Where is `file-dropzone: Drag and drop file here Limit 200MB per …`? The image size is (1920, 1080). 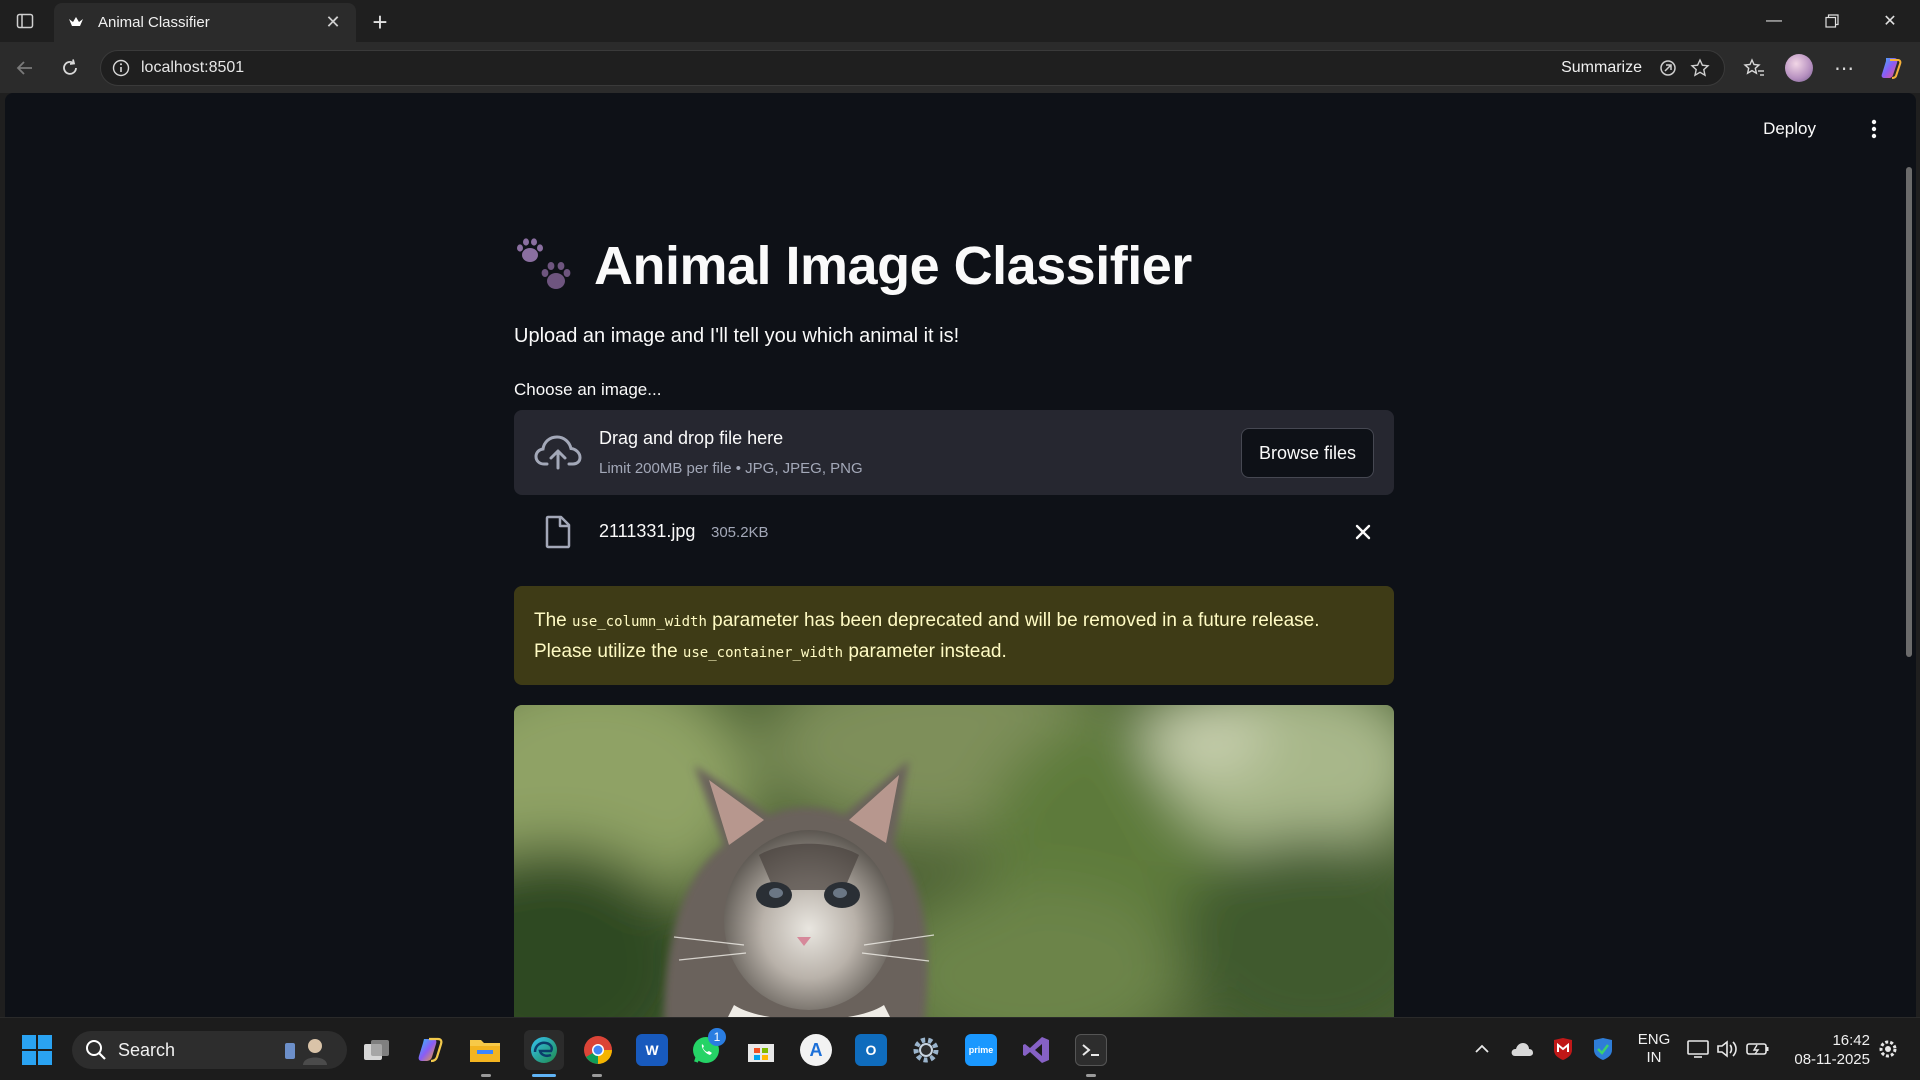 file-dropzone: Drag and drop file here Limit 200MB per … is located at coordinates (954, 452).